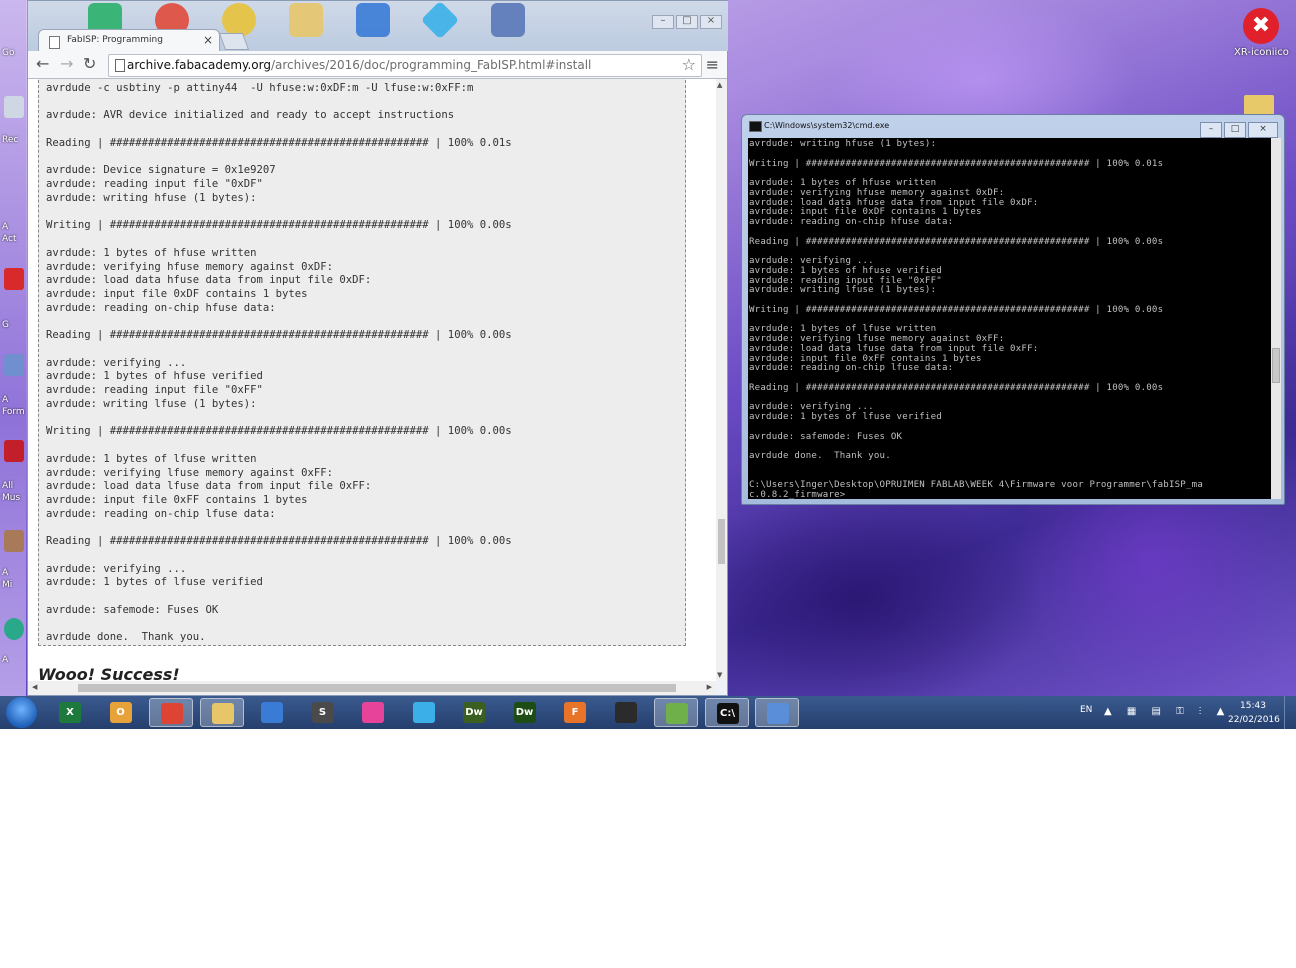  I want to click on taskbar-chrome-button, so click(171, 712).